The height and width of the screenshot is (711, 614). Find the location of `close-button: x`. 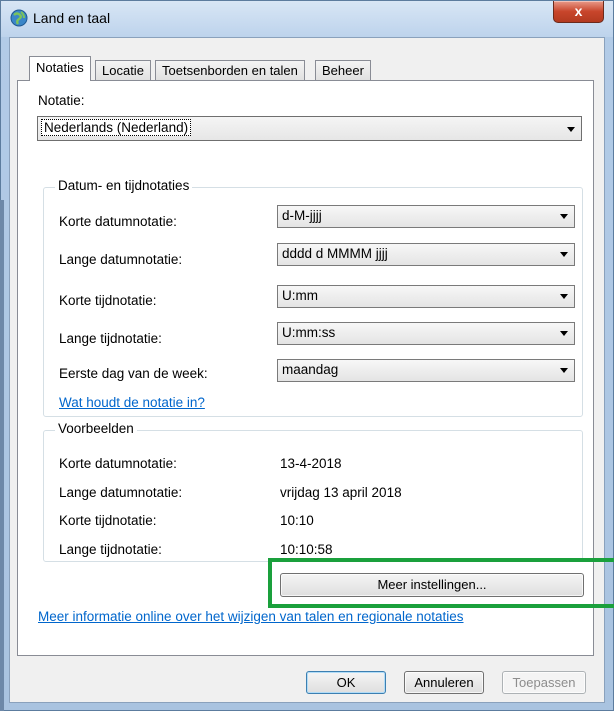

close-button: x is located at coordinates (578, 12).